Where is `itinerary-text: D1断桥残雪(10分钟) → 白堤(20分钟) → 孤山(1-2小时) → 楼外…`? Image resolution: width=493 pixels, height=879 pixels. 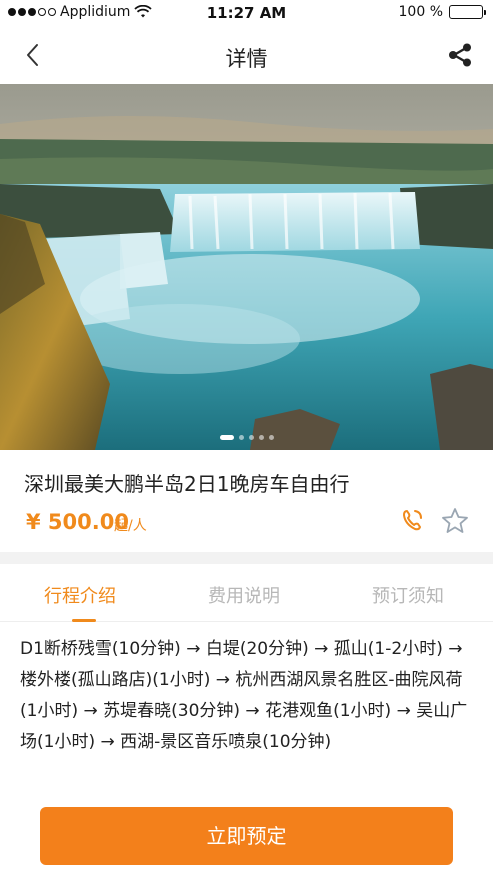
itinerary-text: D1断桥残雪(10分钟) → 白堤(20分钟) → 孤山(1-2小时) → 楼外… is located at coordinates (244, 695).